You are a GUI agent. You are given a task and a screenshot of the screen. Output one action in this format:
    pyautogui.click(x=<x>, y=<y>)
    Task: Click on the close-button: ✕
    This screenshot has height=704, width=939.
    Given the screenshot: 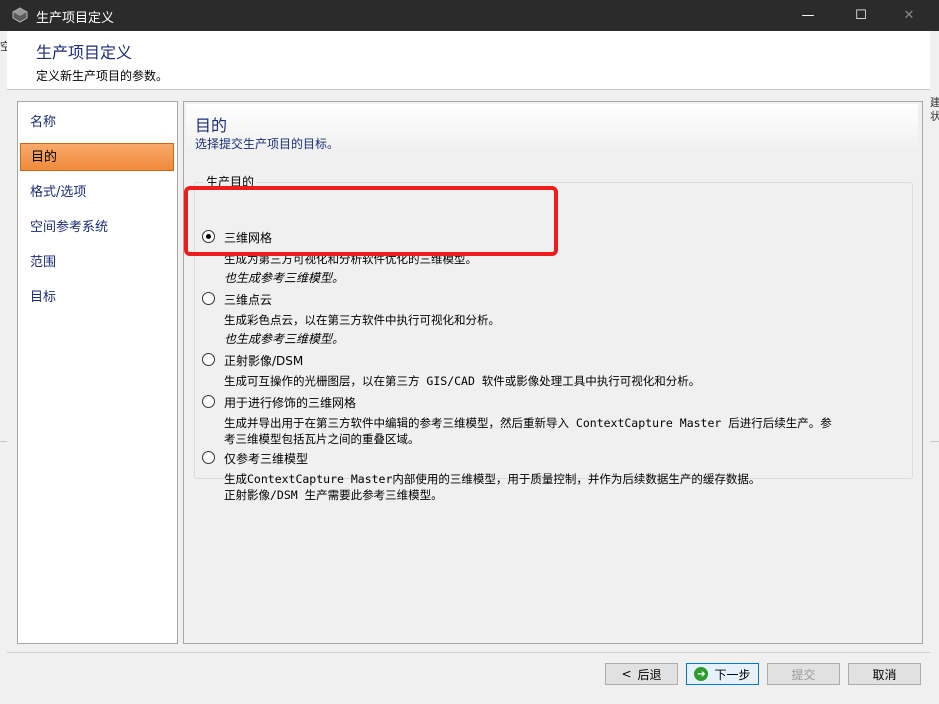 What is the action you would take?
    pyautogui.click(x=909, y=15)
    